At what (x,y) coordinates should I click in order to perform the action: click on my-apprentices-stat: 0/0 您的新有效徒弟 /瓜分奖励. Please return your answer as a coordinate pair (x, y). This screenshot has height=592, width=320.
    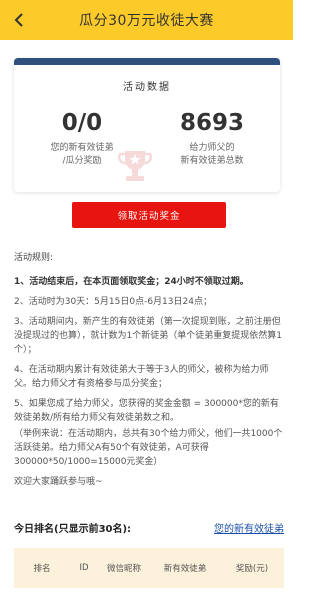
    Looking at the image, I should click on (82, 139).